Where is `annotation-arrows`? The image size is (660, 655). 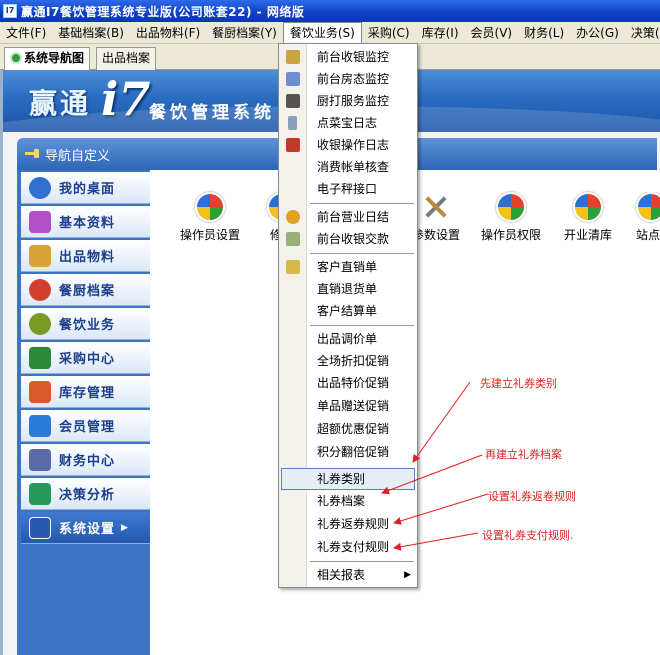 annotation-arrows is located at coordinates (435, 466).